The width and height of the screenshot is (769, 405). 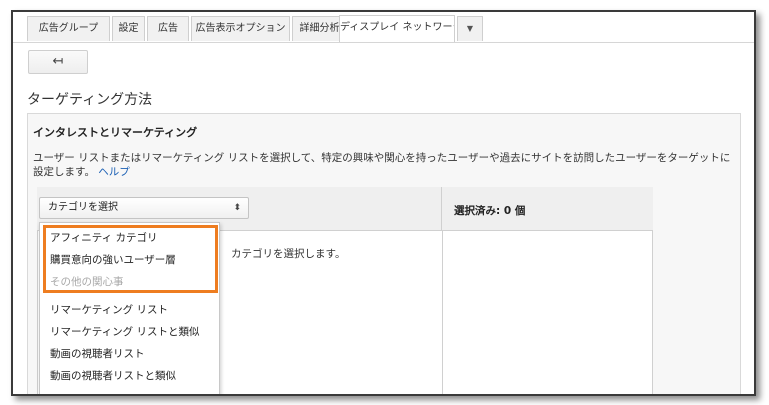 What do you see at coordinates (288, 254) in the screenshot?
I see `select-hint-text: カテゴリを選択します。` at bounding box center [288, 254].